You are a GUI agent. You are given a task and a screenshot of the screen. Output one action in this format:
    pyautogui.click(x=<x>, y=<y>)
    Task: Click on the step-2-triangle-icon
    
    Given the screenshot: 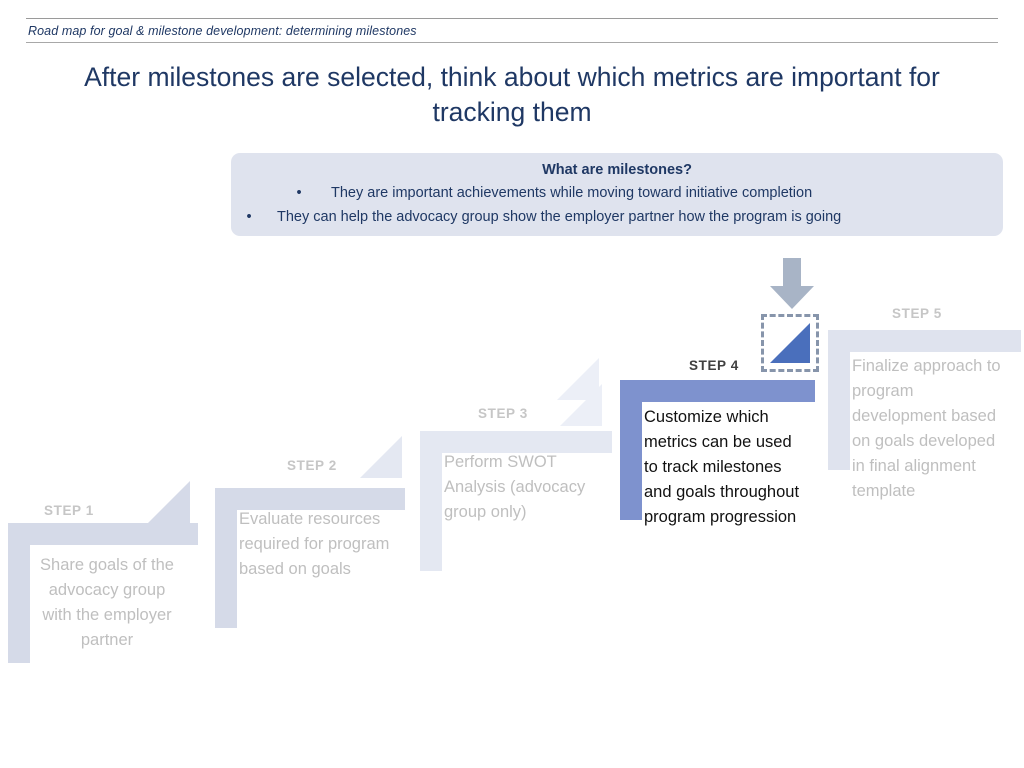 What is the action you would take?
    pyautogui.click(x=381, y=457)
    